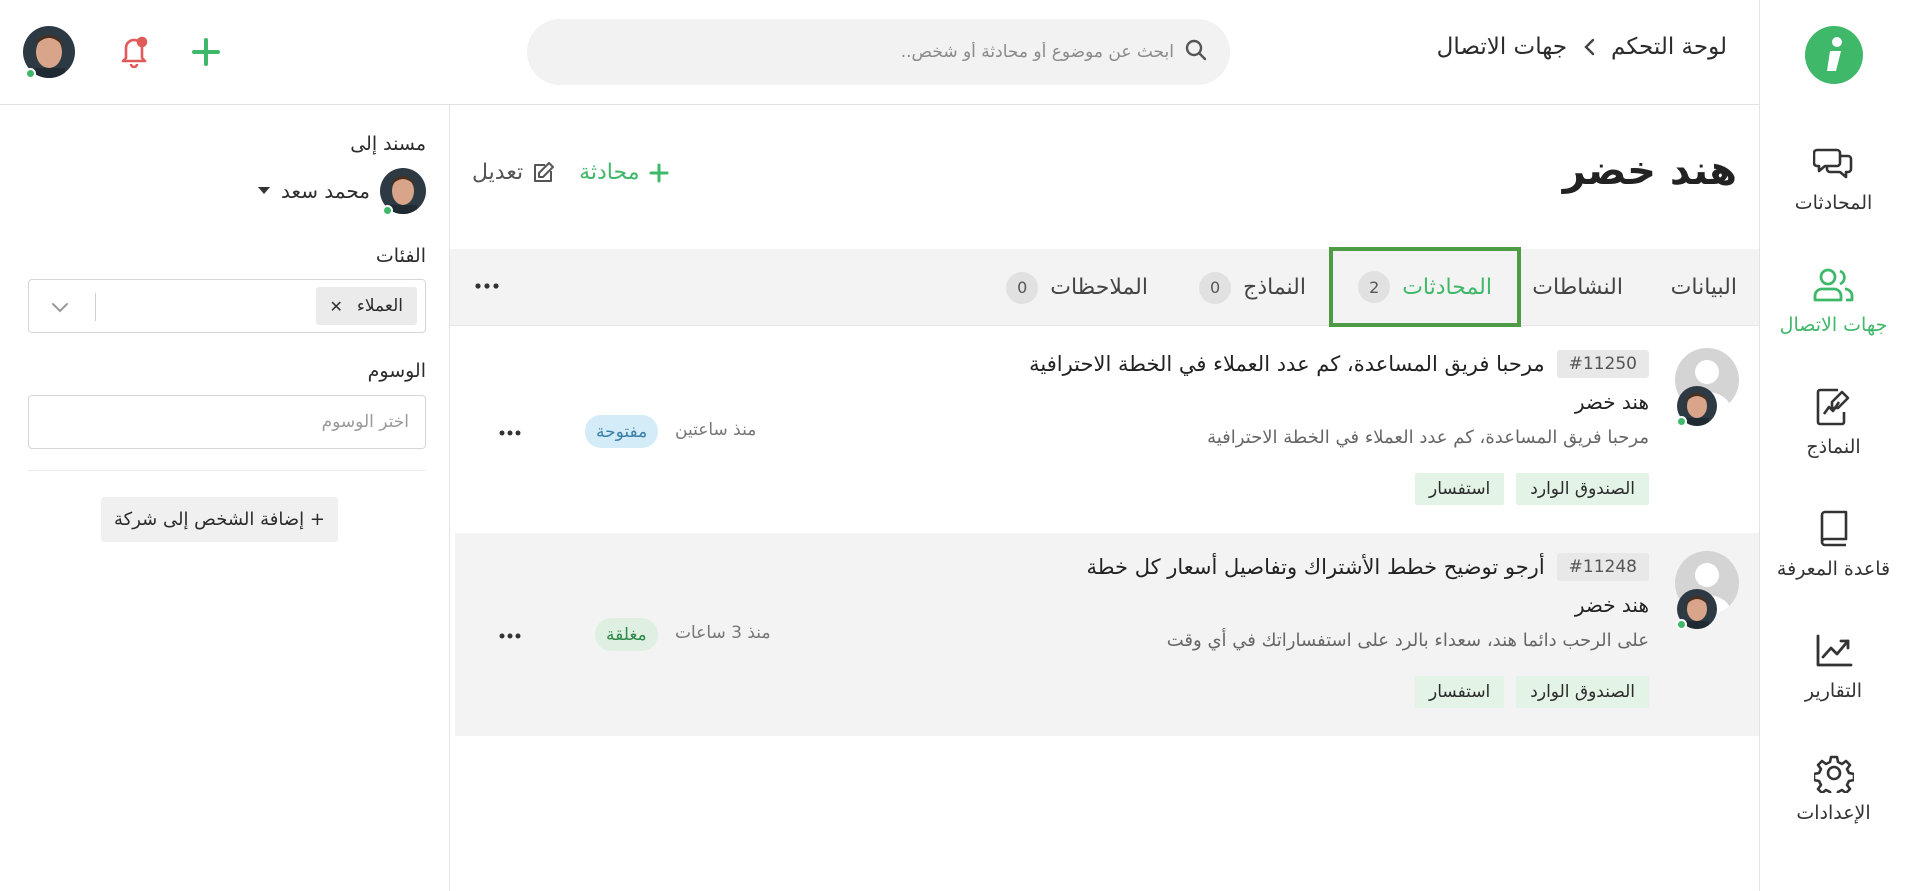 This screenshot has height=891, width=1908. I want to click on nav-label-contacts: جهات الاتصال, so click(1833, 325).